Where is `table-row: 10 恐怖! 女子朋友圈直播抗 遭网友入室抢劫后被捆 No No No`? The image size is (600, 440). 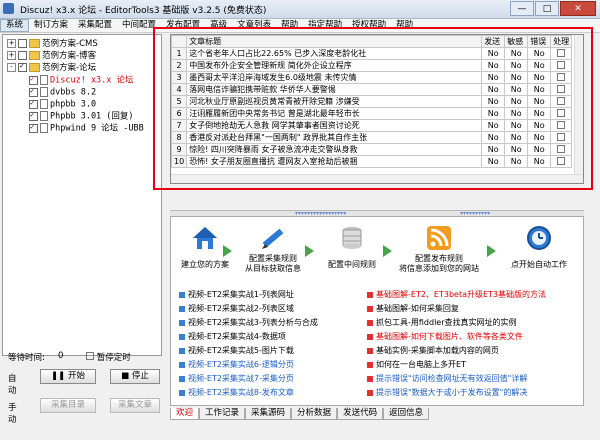
table-row: 10 恐怖! 女子朋友圈直播抗 遭网友入室抢劫后被捆 No No No is located at coordinates (372, 161).